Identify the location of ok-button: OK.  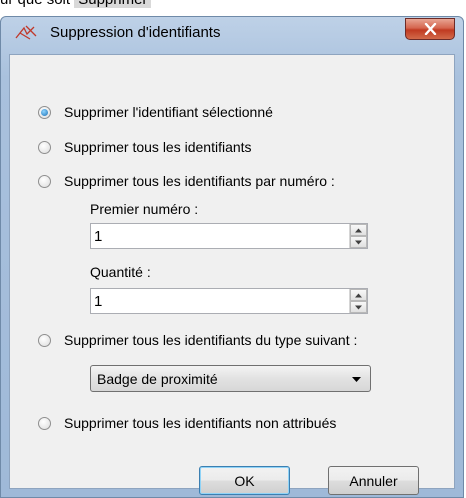
(244, 480).